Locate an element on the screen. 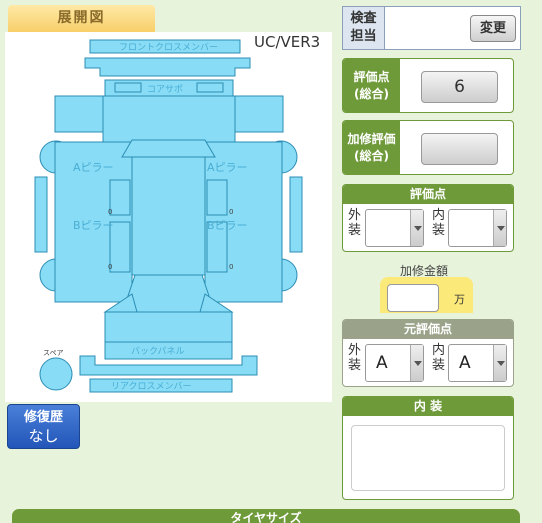 The width and height of the screenshot is (542, 523). original-exterior-value: A is located at coordinates (382, 363).